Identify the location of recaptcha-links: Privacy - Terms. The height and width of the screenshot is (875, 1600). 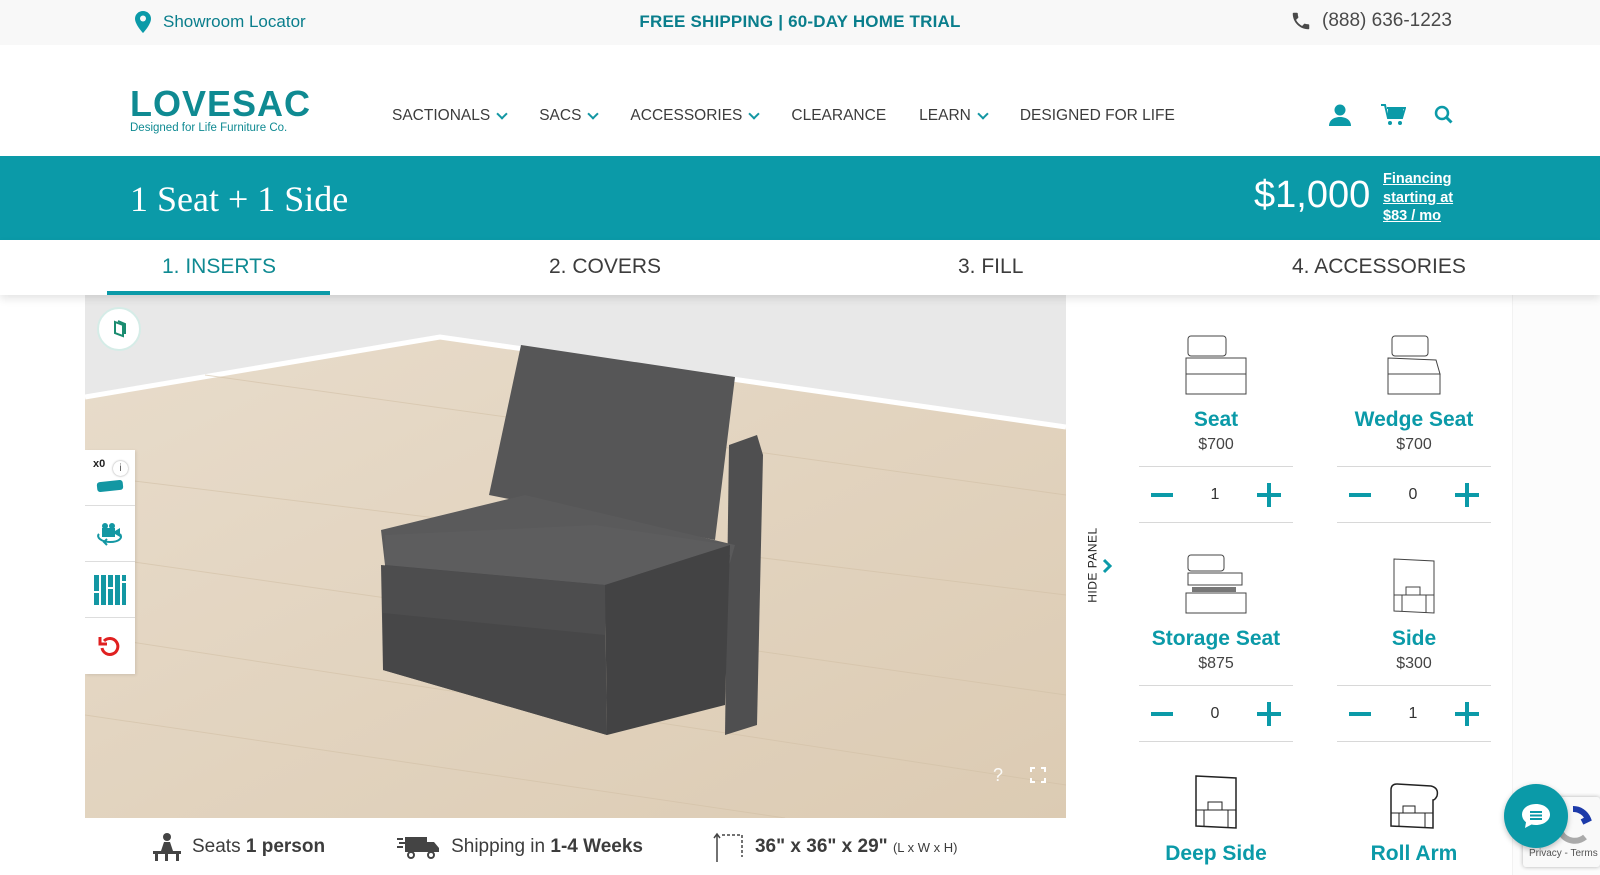
(1563, 853).